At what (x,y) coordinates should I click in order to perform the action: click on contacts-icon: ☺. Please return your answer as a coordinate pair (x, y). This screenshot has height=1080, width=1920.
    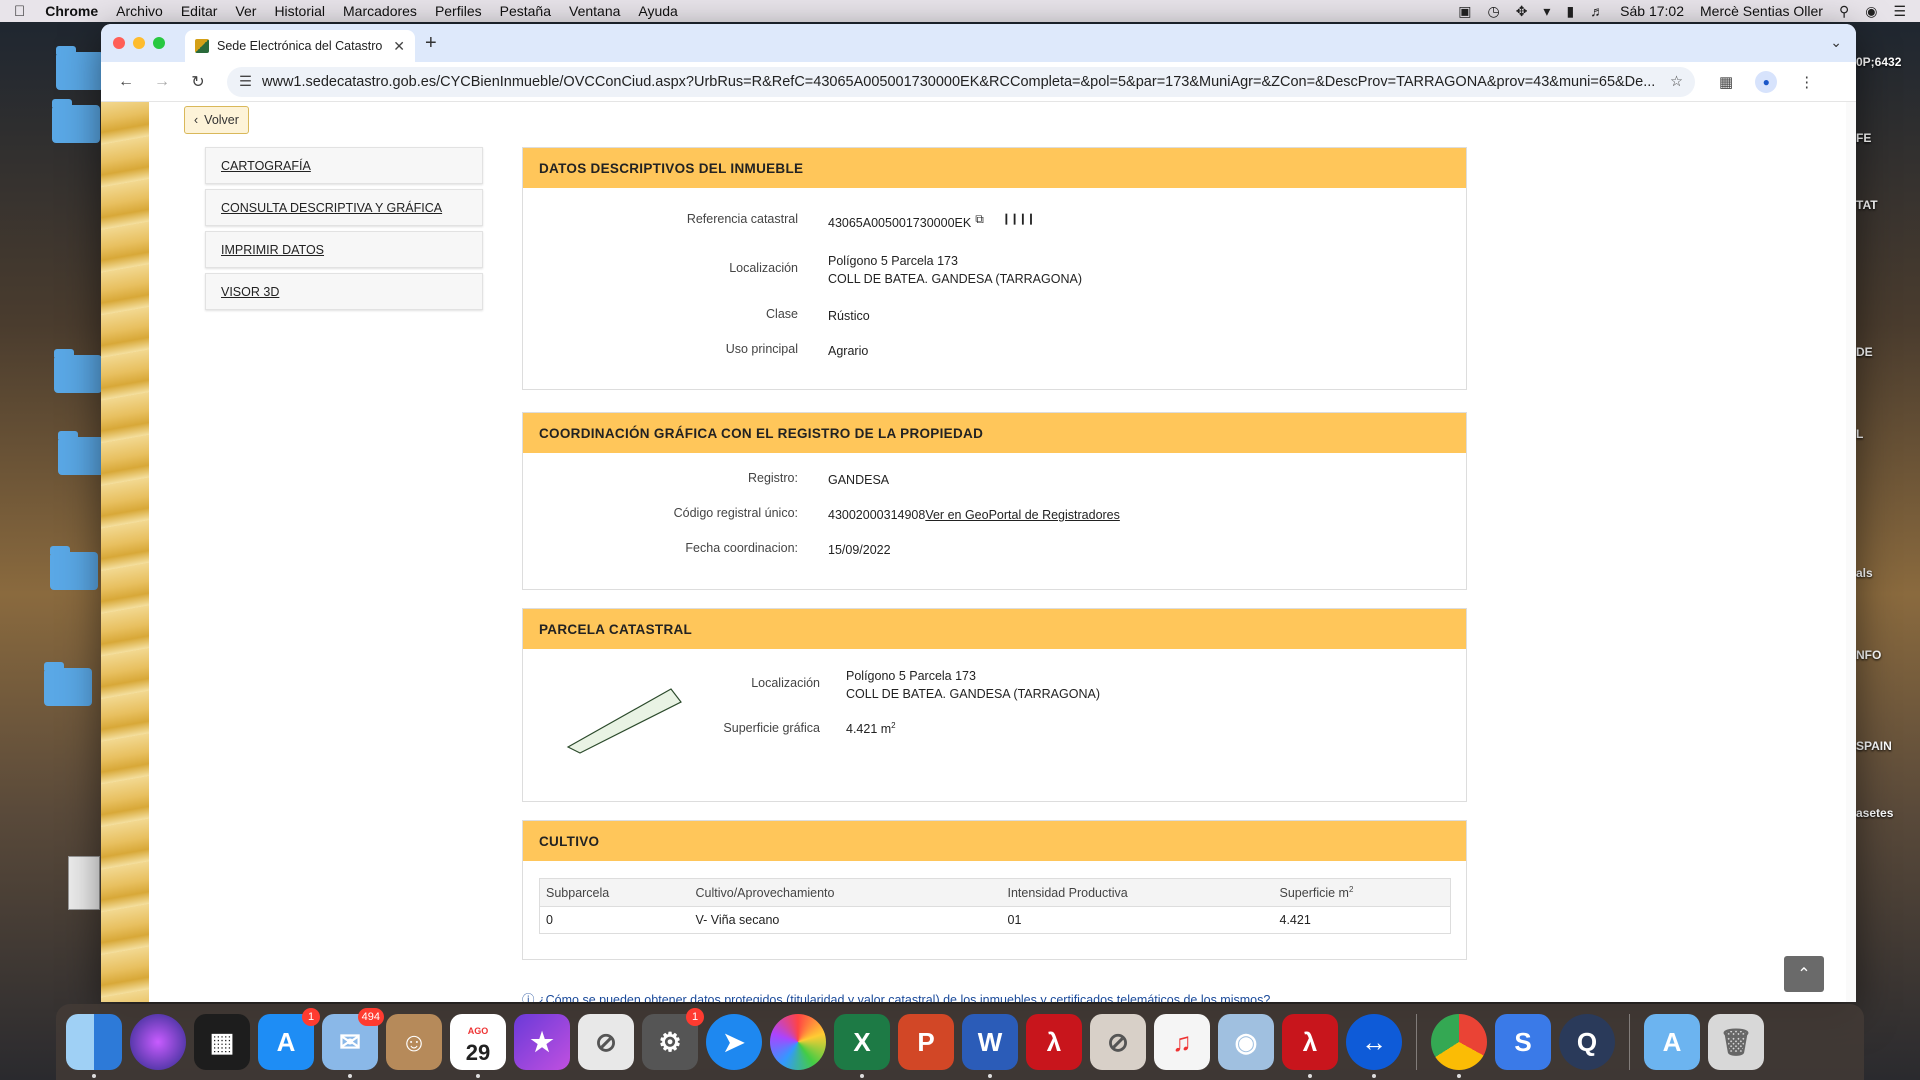
    Looking at the image, I should click on (414, 1042).